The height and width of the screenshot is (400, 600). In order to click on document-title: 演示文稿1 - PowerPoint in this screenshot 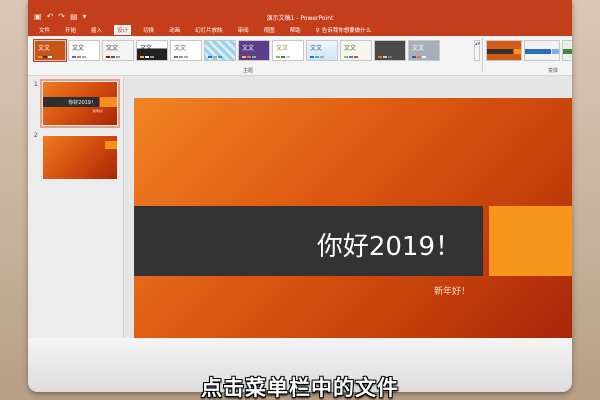, I will do `click(300, 18)`.